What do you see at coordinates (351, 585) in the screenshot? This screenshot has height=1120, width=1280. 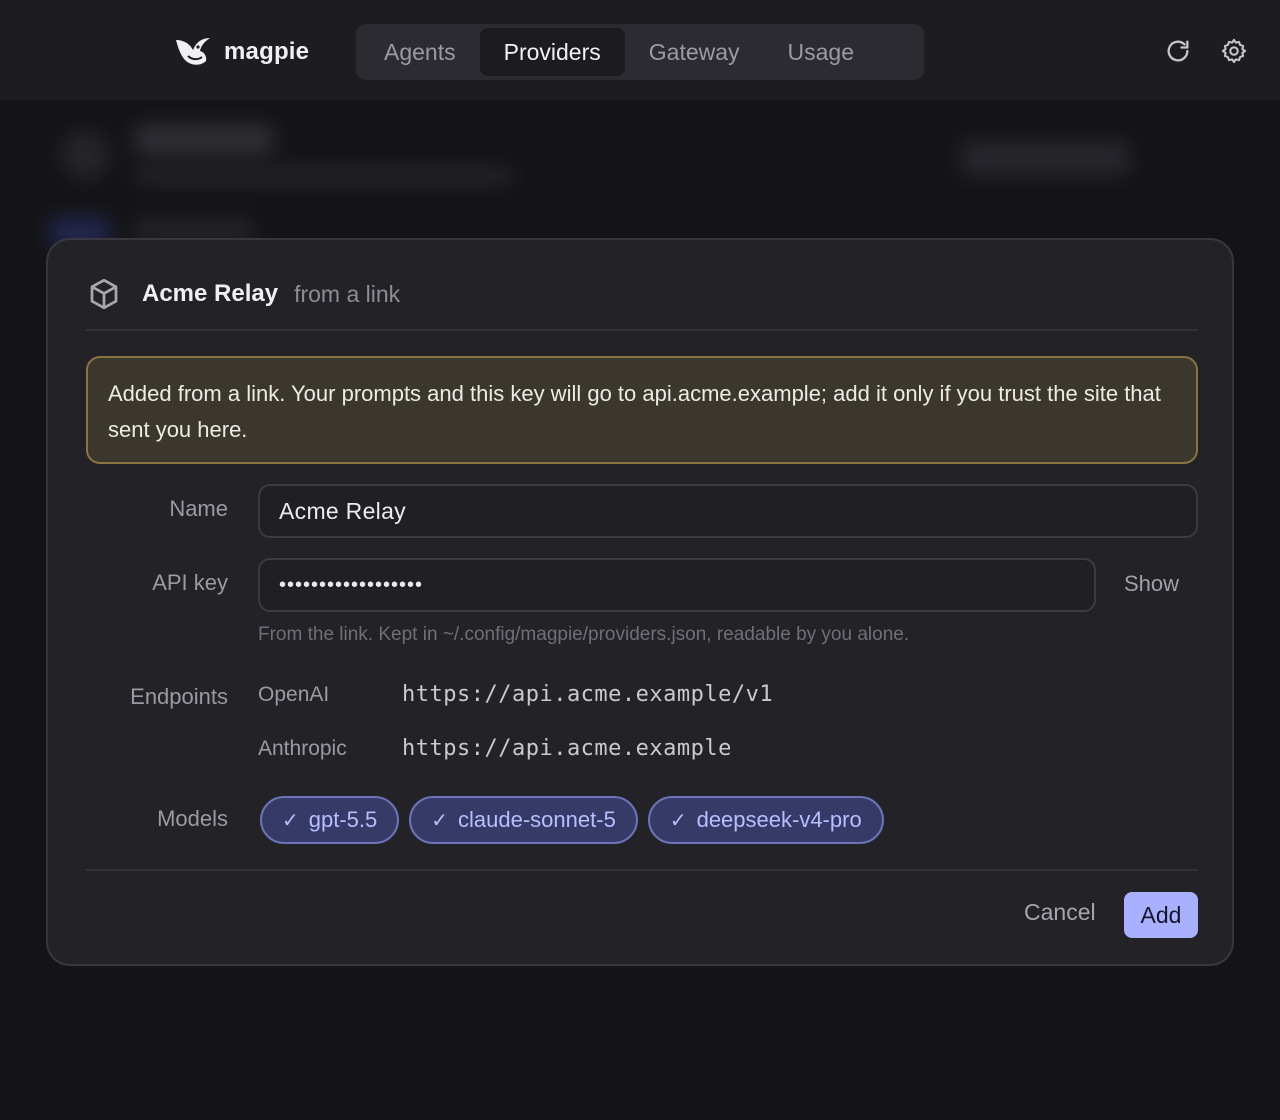 I see `api-key-input: ••••••••••••••••••` at bounding box center [351, 585].